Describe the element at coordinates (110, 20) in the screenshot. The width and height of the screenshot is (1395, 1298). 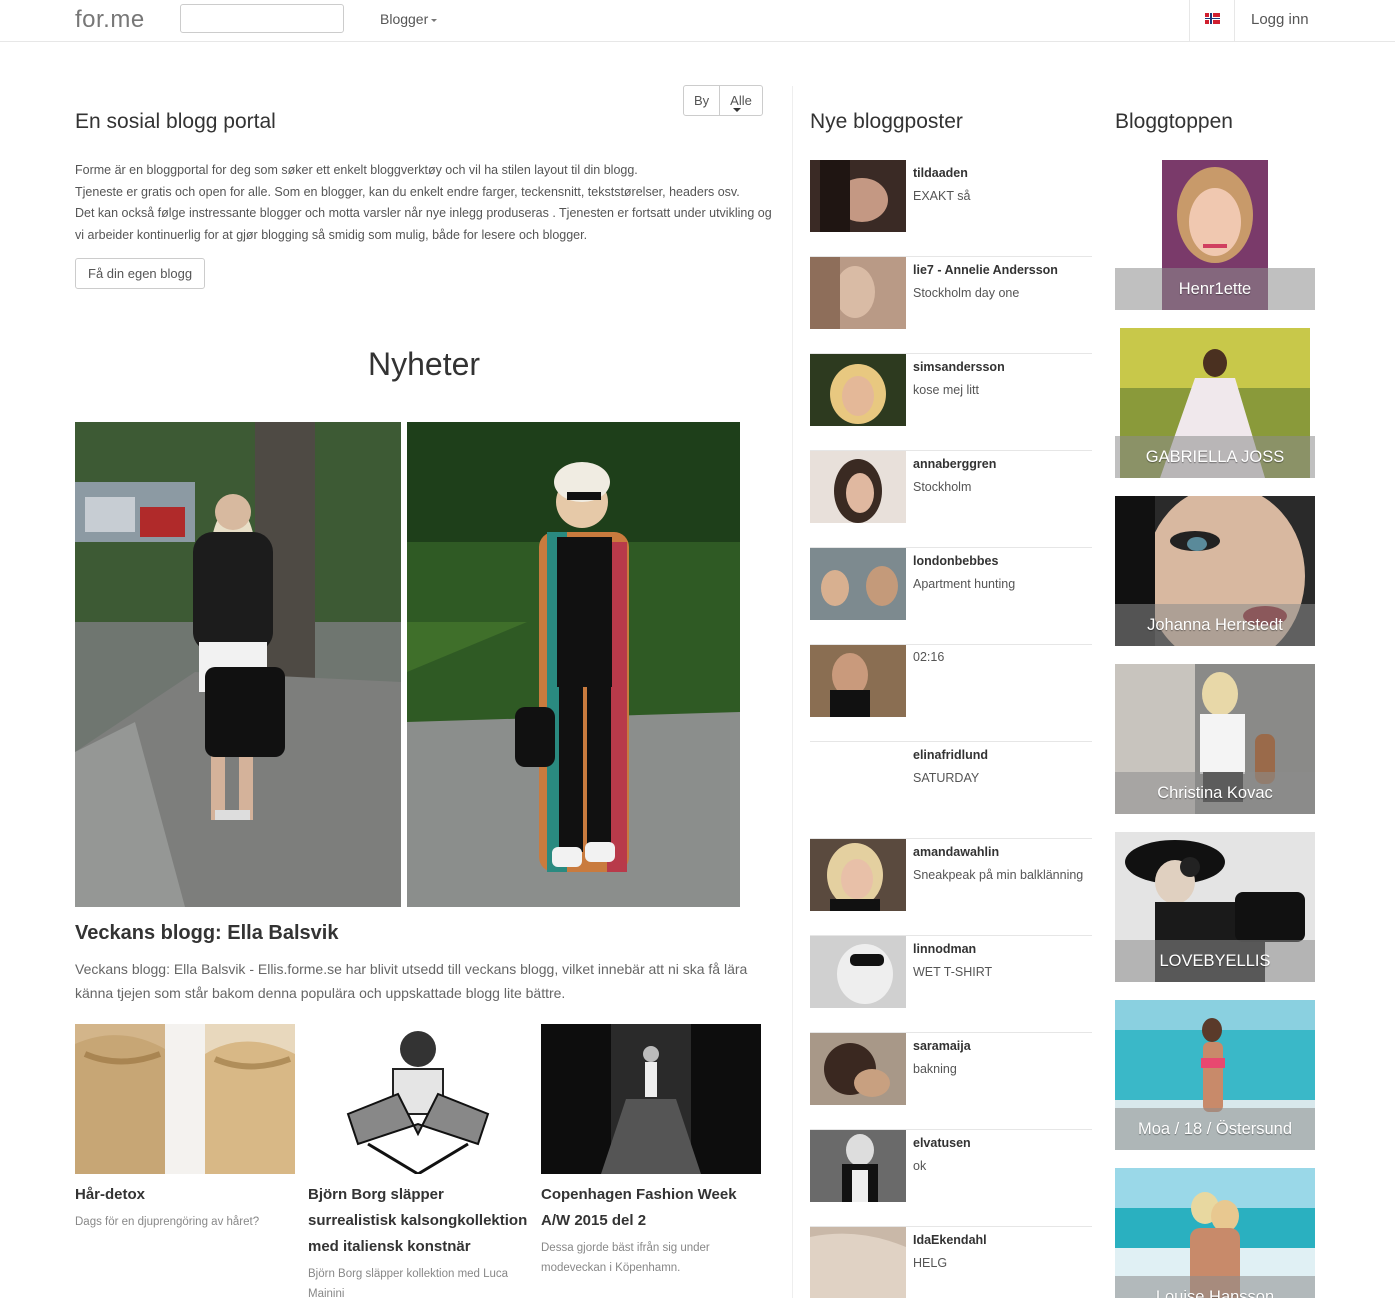
I see `brand-logo: for.me` at that location.